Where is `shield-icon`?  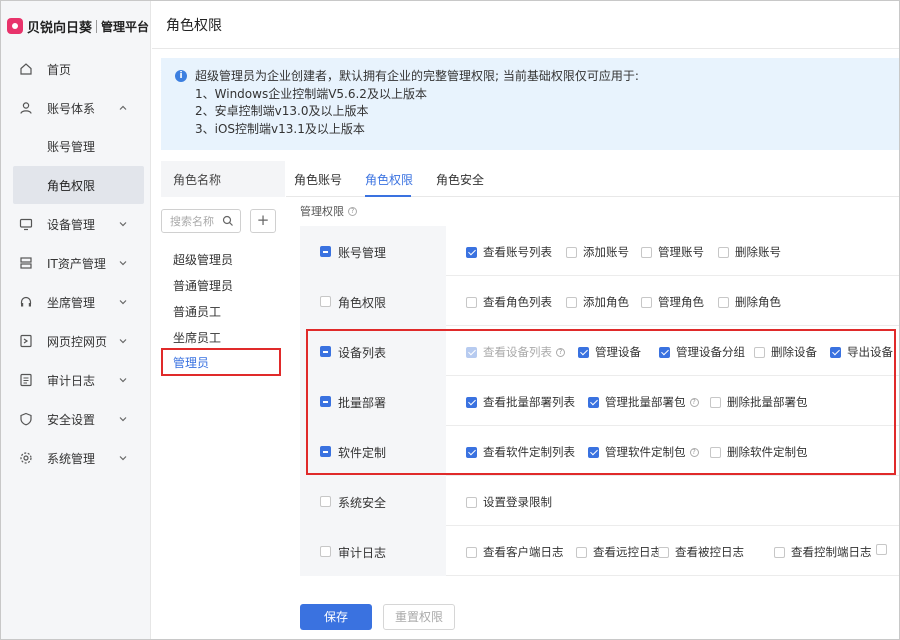 shield-icon is located at coordinates (26, 419).